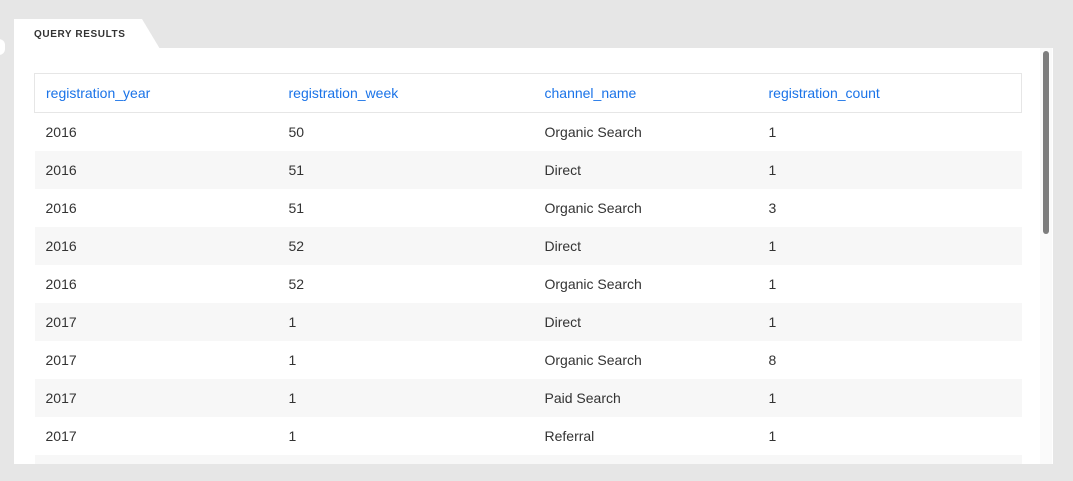  I want to click on cell-registration-count, so click(889, 459).